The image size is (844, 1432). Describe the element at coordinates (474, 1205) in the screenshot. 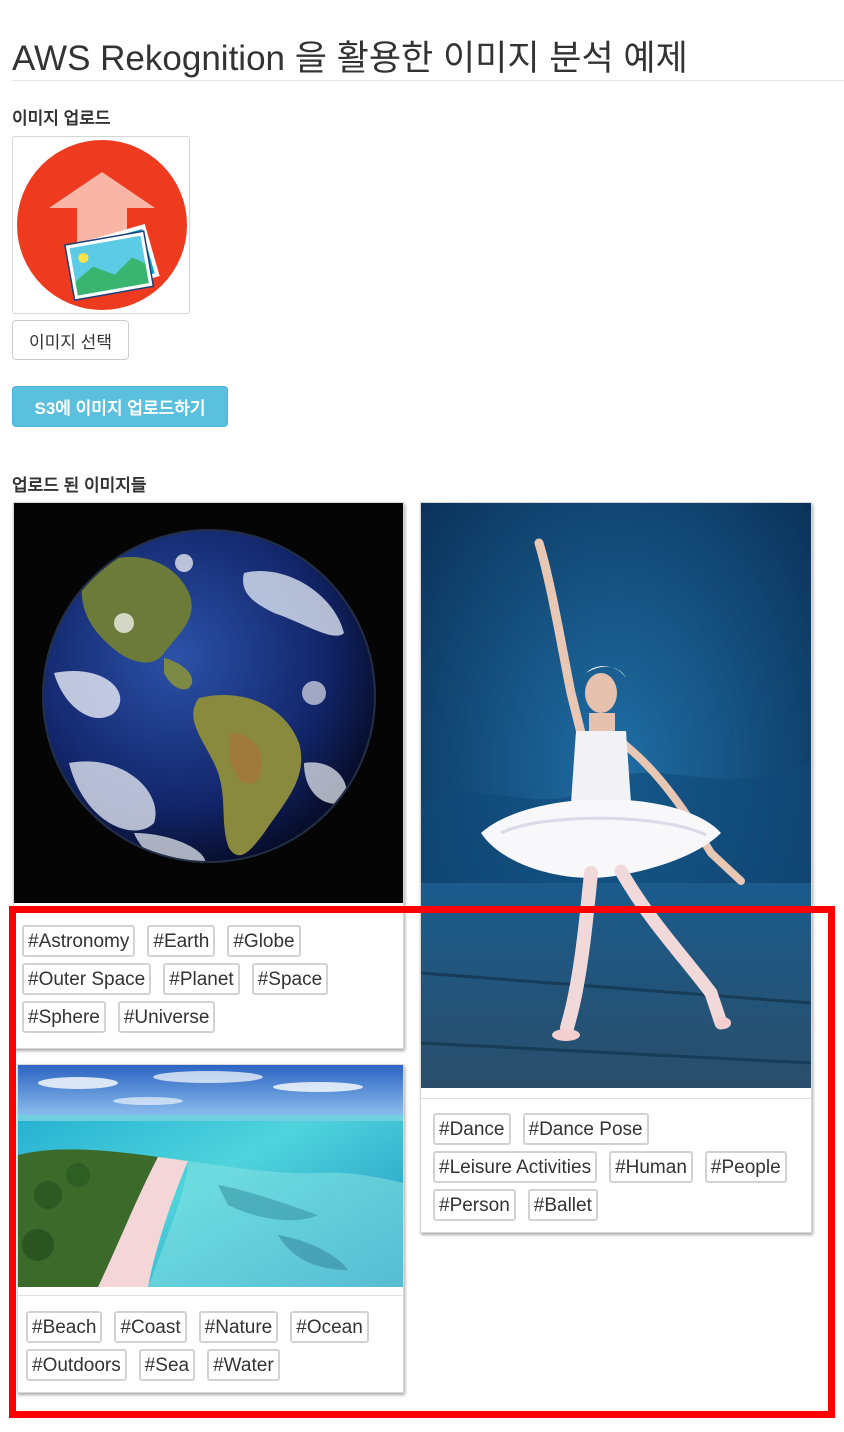

I see `tag-chip: #Person` at that location.